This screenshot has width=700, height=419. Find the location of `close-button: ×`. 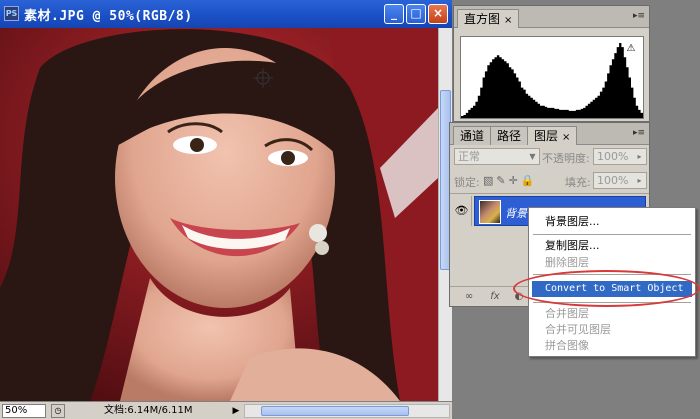

close-button: × is located at coordinates (438, 14).